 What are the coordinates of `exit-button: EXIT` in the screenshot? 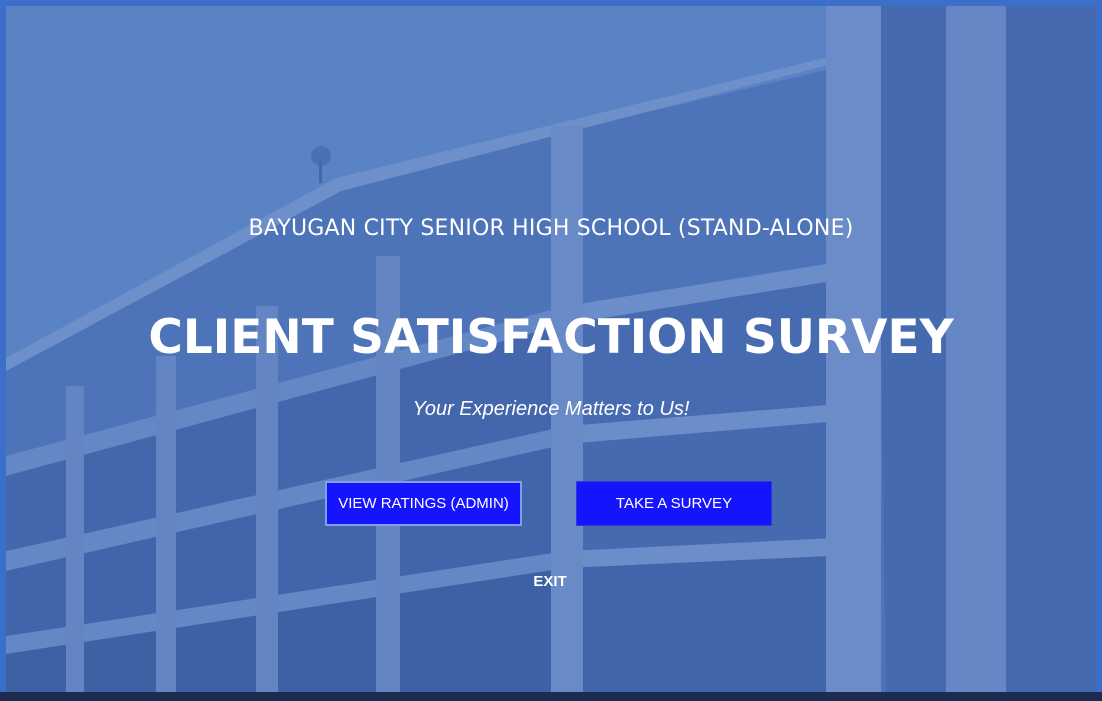 It's located at (550, 581).